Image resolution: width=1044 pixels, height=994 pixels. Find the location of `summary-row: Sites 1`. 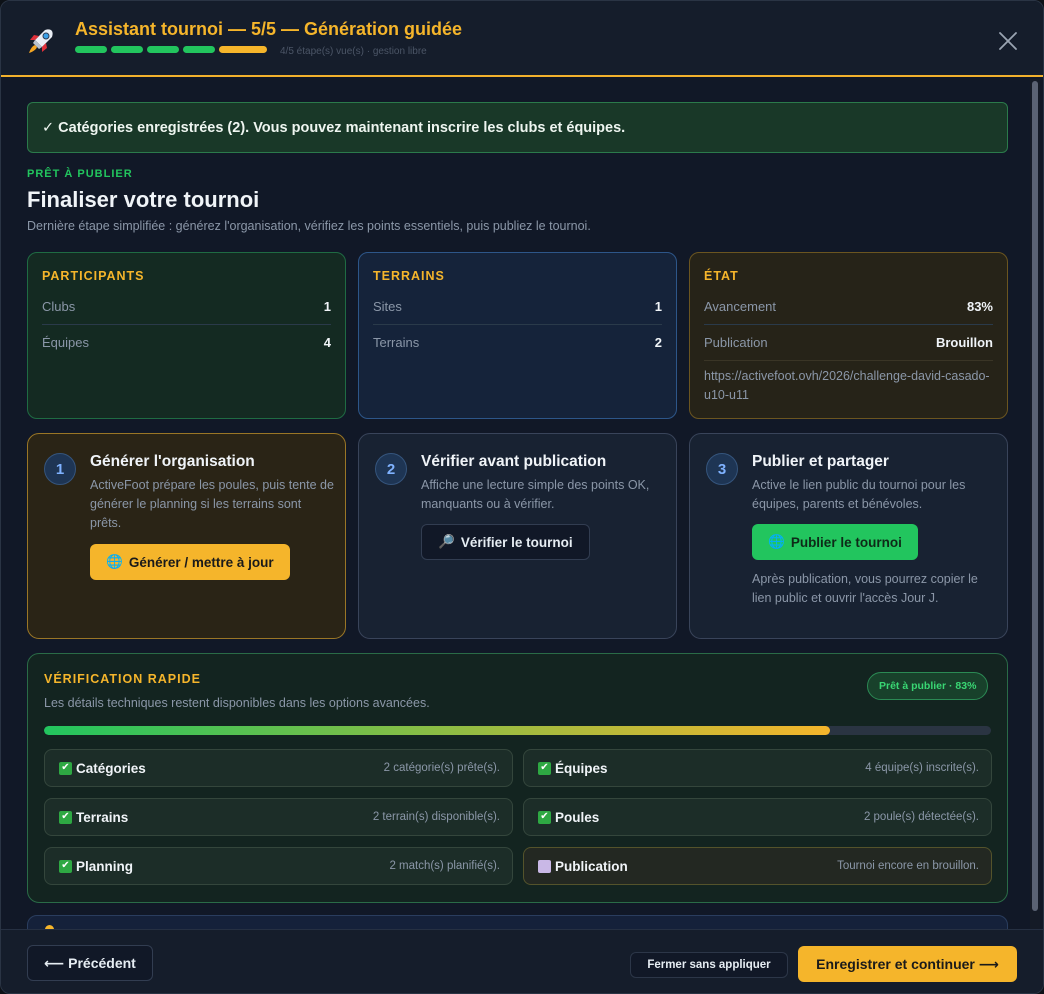

summary-row: Sites 1 is located at coordinates (517, 307).